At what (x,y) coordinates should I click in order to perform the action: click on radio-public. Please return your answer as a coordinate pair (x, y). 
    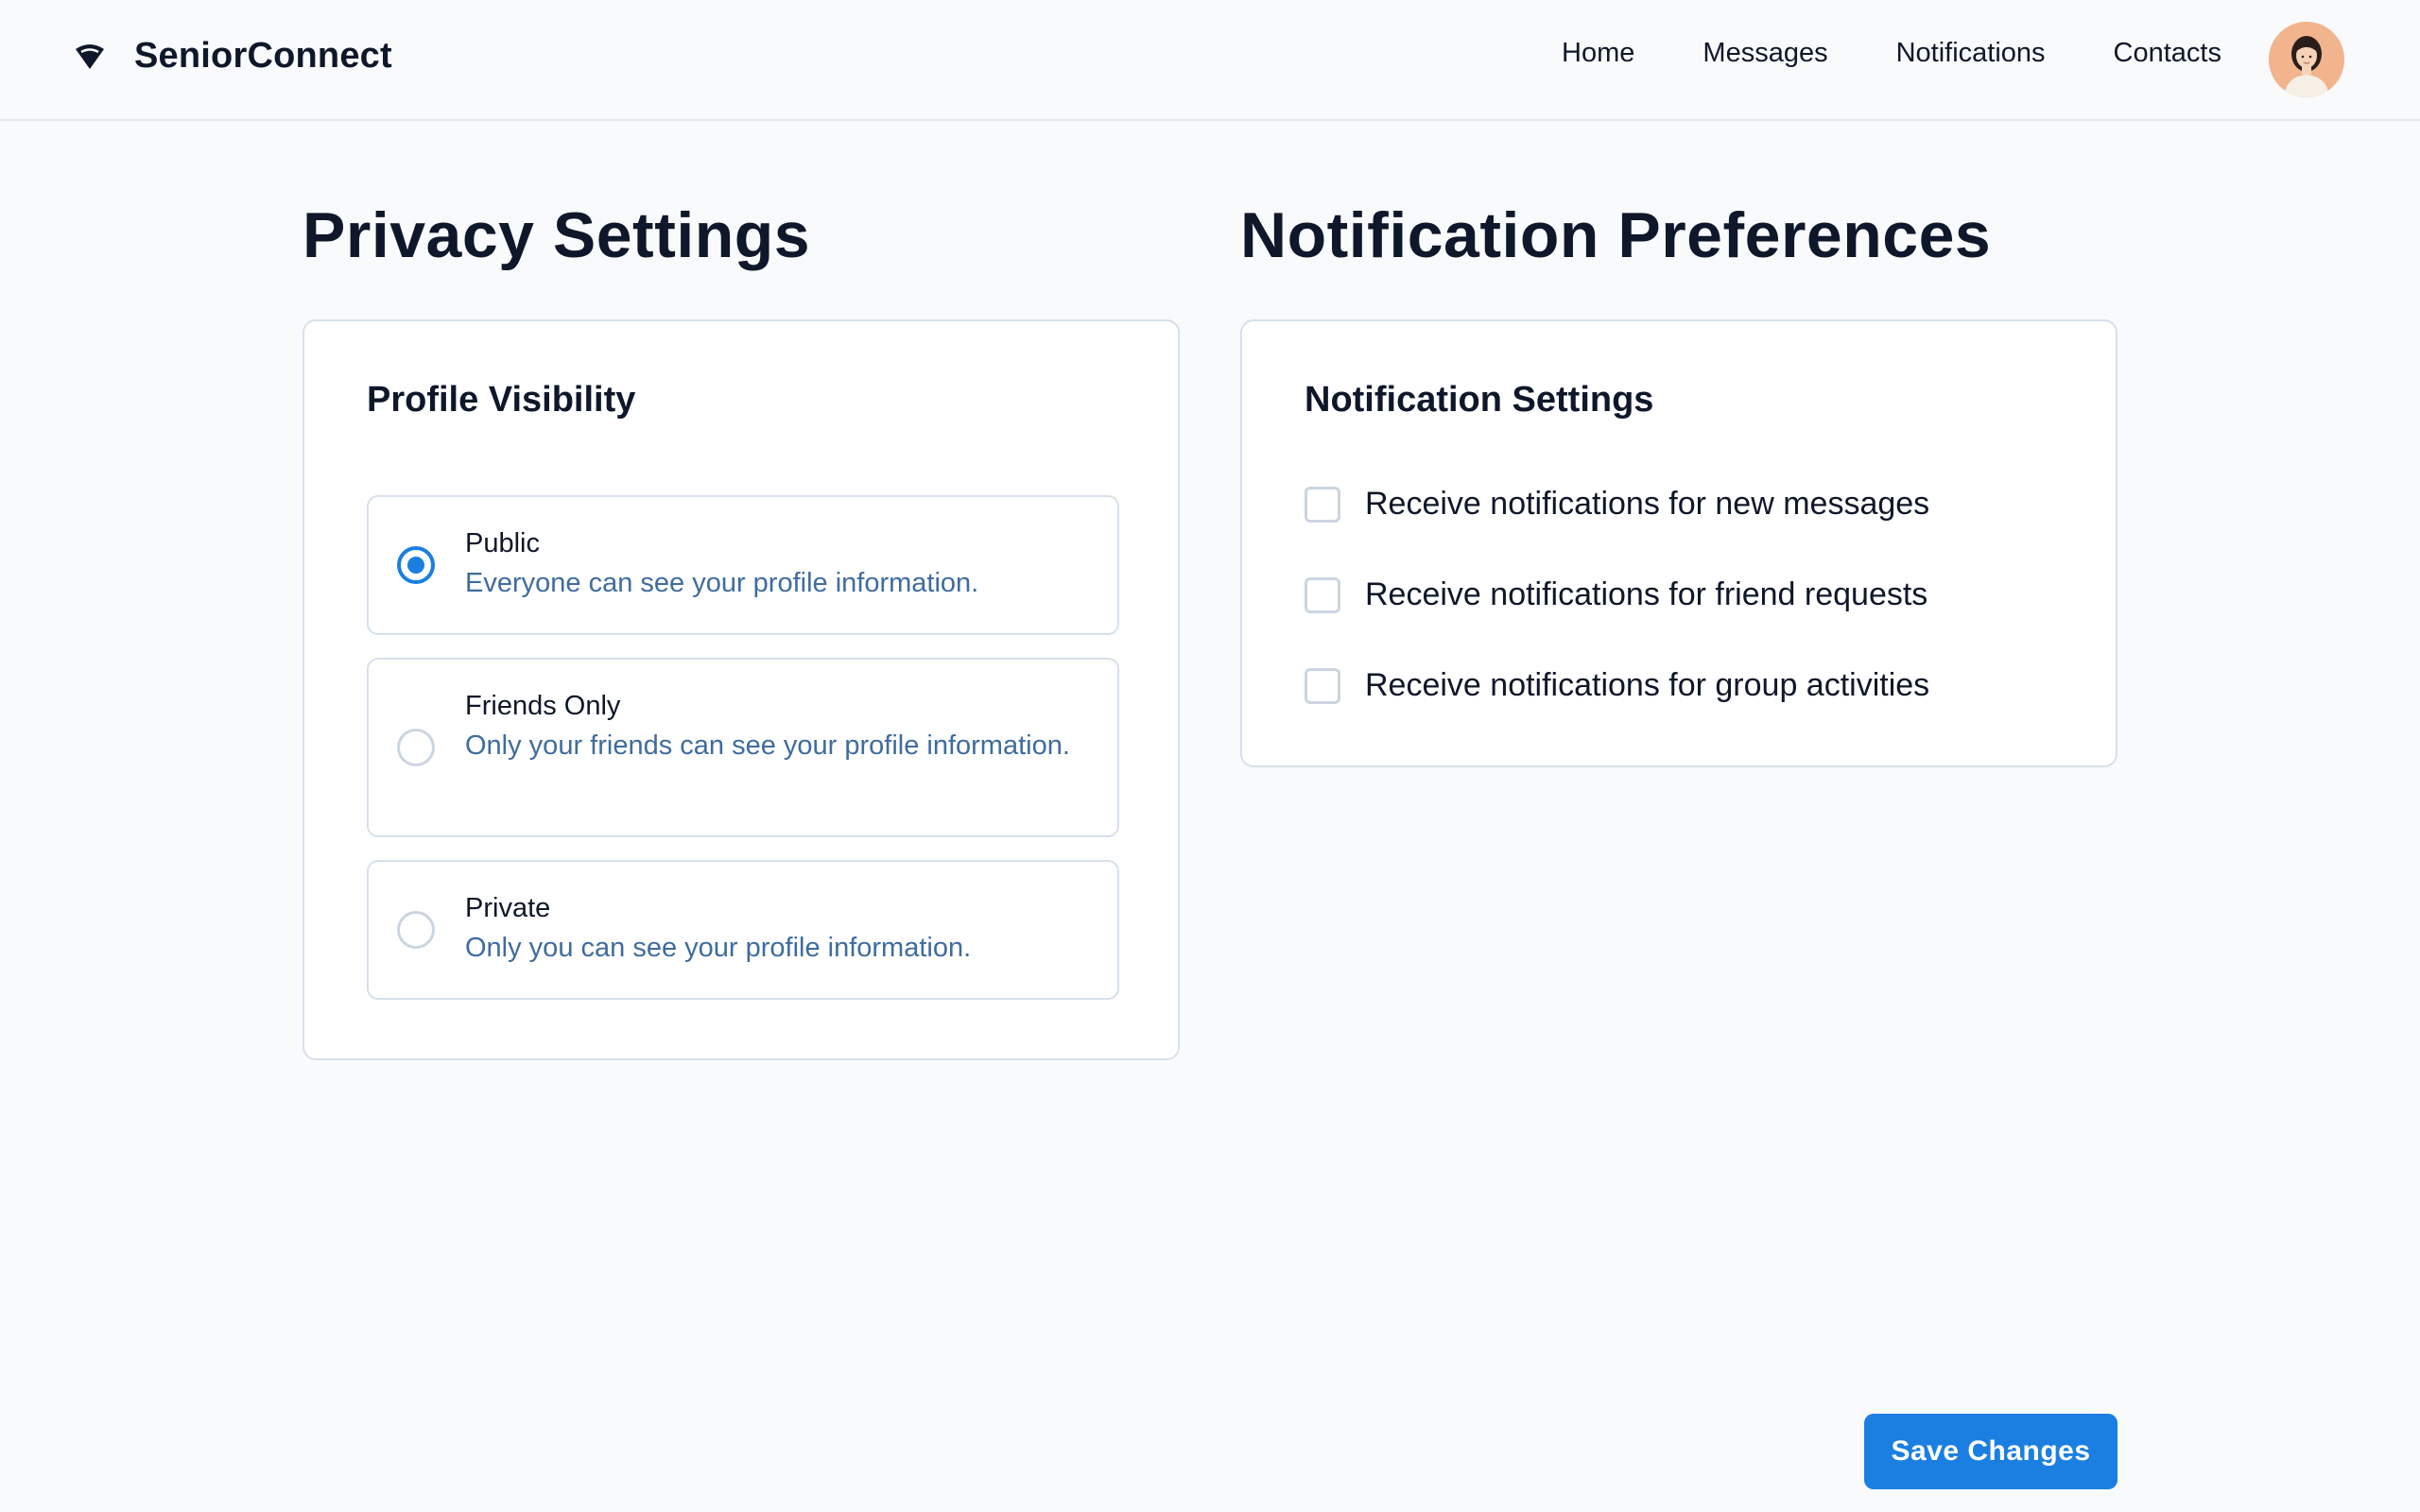
    Looking at the image, I should click on (416, 565).